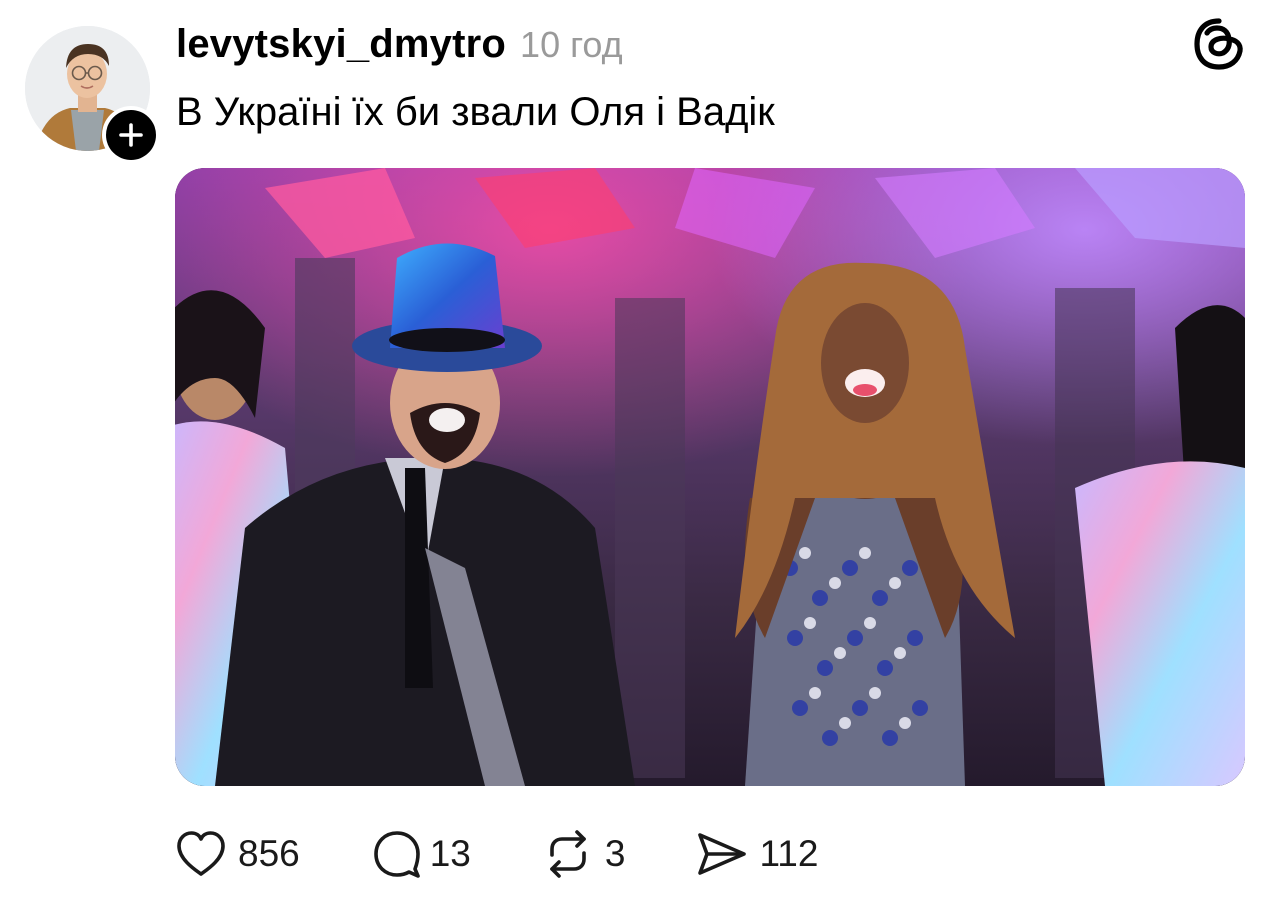  What do you see at coordinates (475, 112) in the screenshot?
I see `post-caption: В Україні їх би звали Оля і Вадік` at bounding box center [475, 112].